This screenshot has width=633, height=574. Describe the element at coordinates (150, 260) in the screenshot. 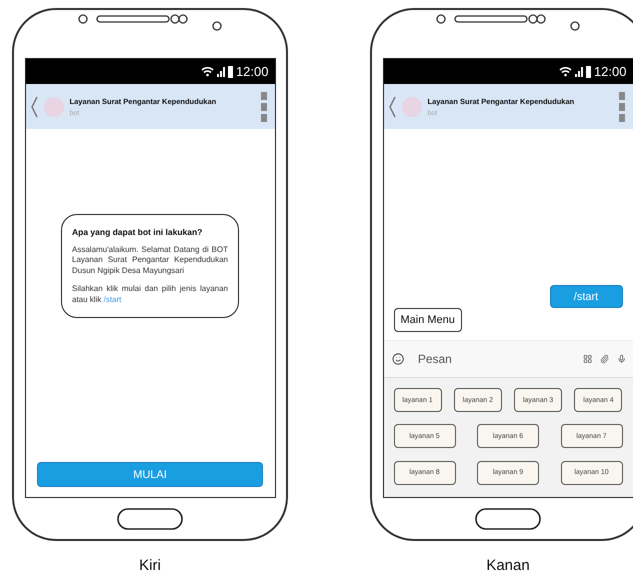

I see `card-paragraph: Assalamu'alaikum. Selamat Datang di BOT Layanan Surat Pengantar Kependudukan Dusun Ngipik Desa Mayungsari` at that location.